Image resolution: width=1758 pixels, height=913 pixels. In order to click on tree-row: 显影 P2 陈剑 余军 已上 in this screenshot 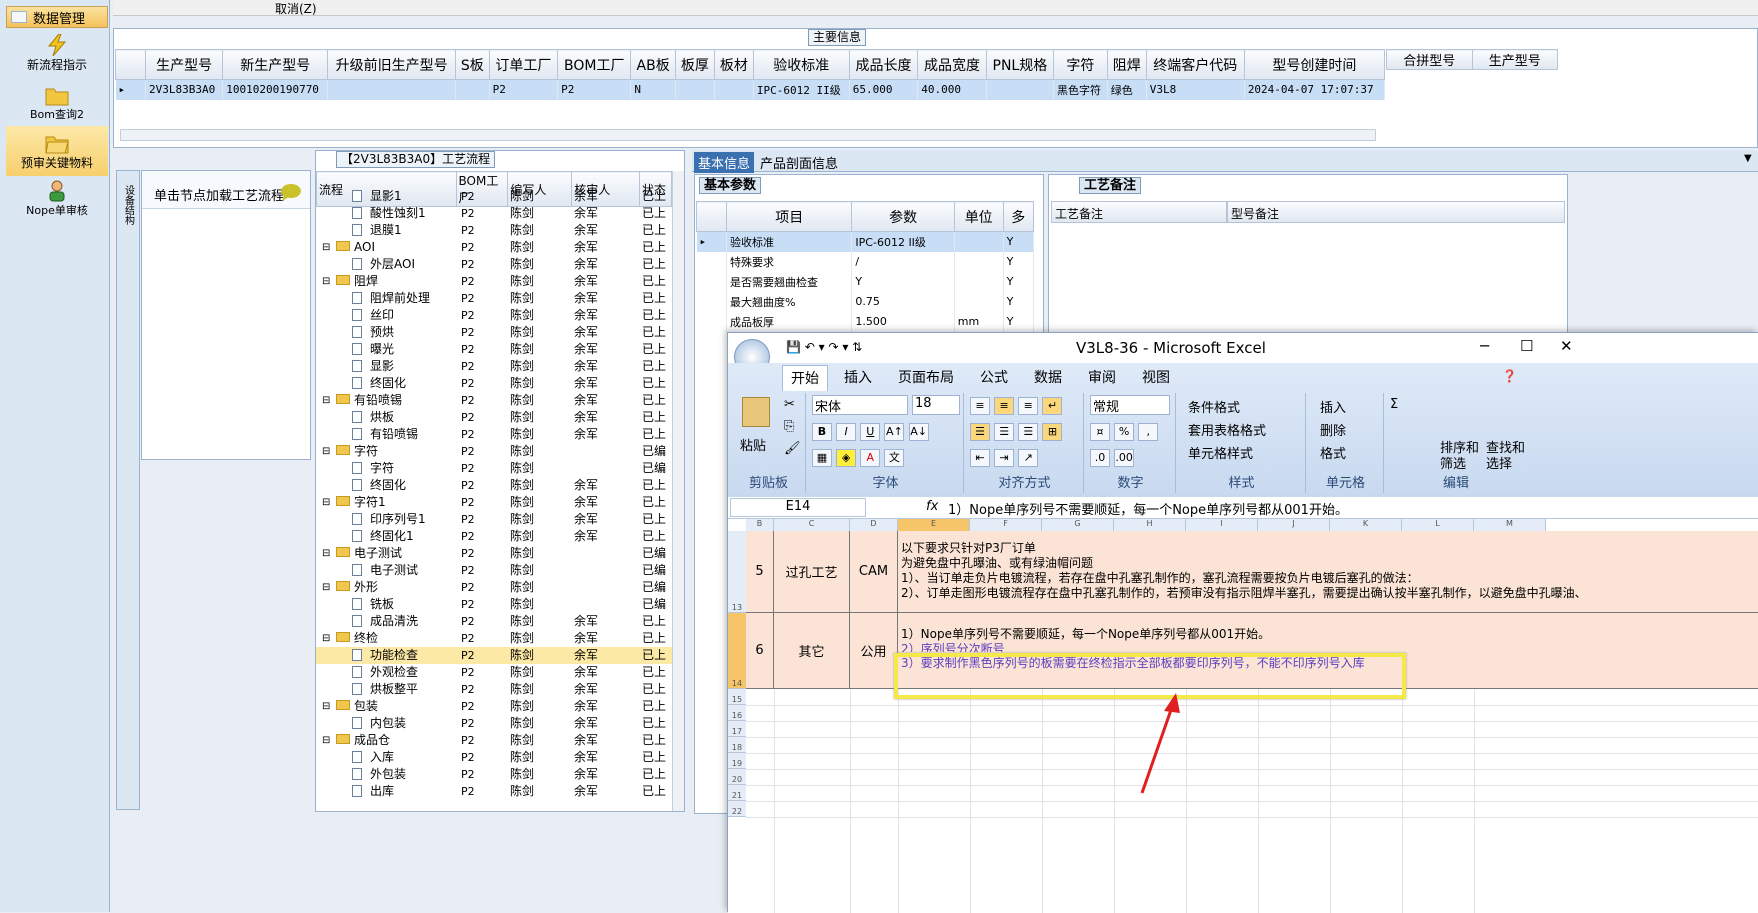, I will do `click(494, 366)`.